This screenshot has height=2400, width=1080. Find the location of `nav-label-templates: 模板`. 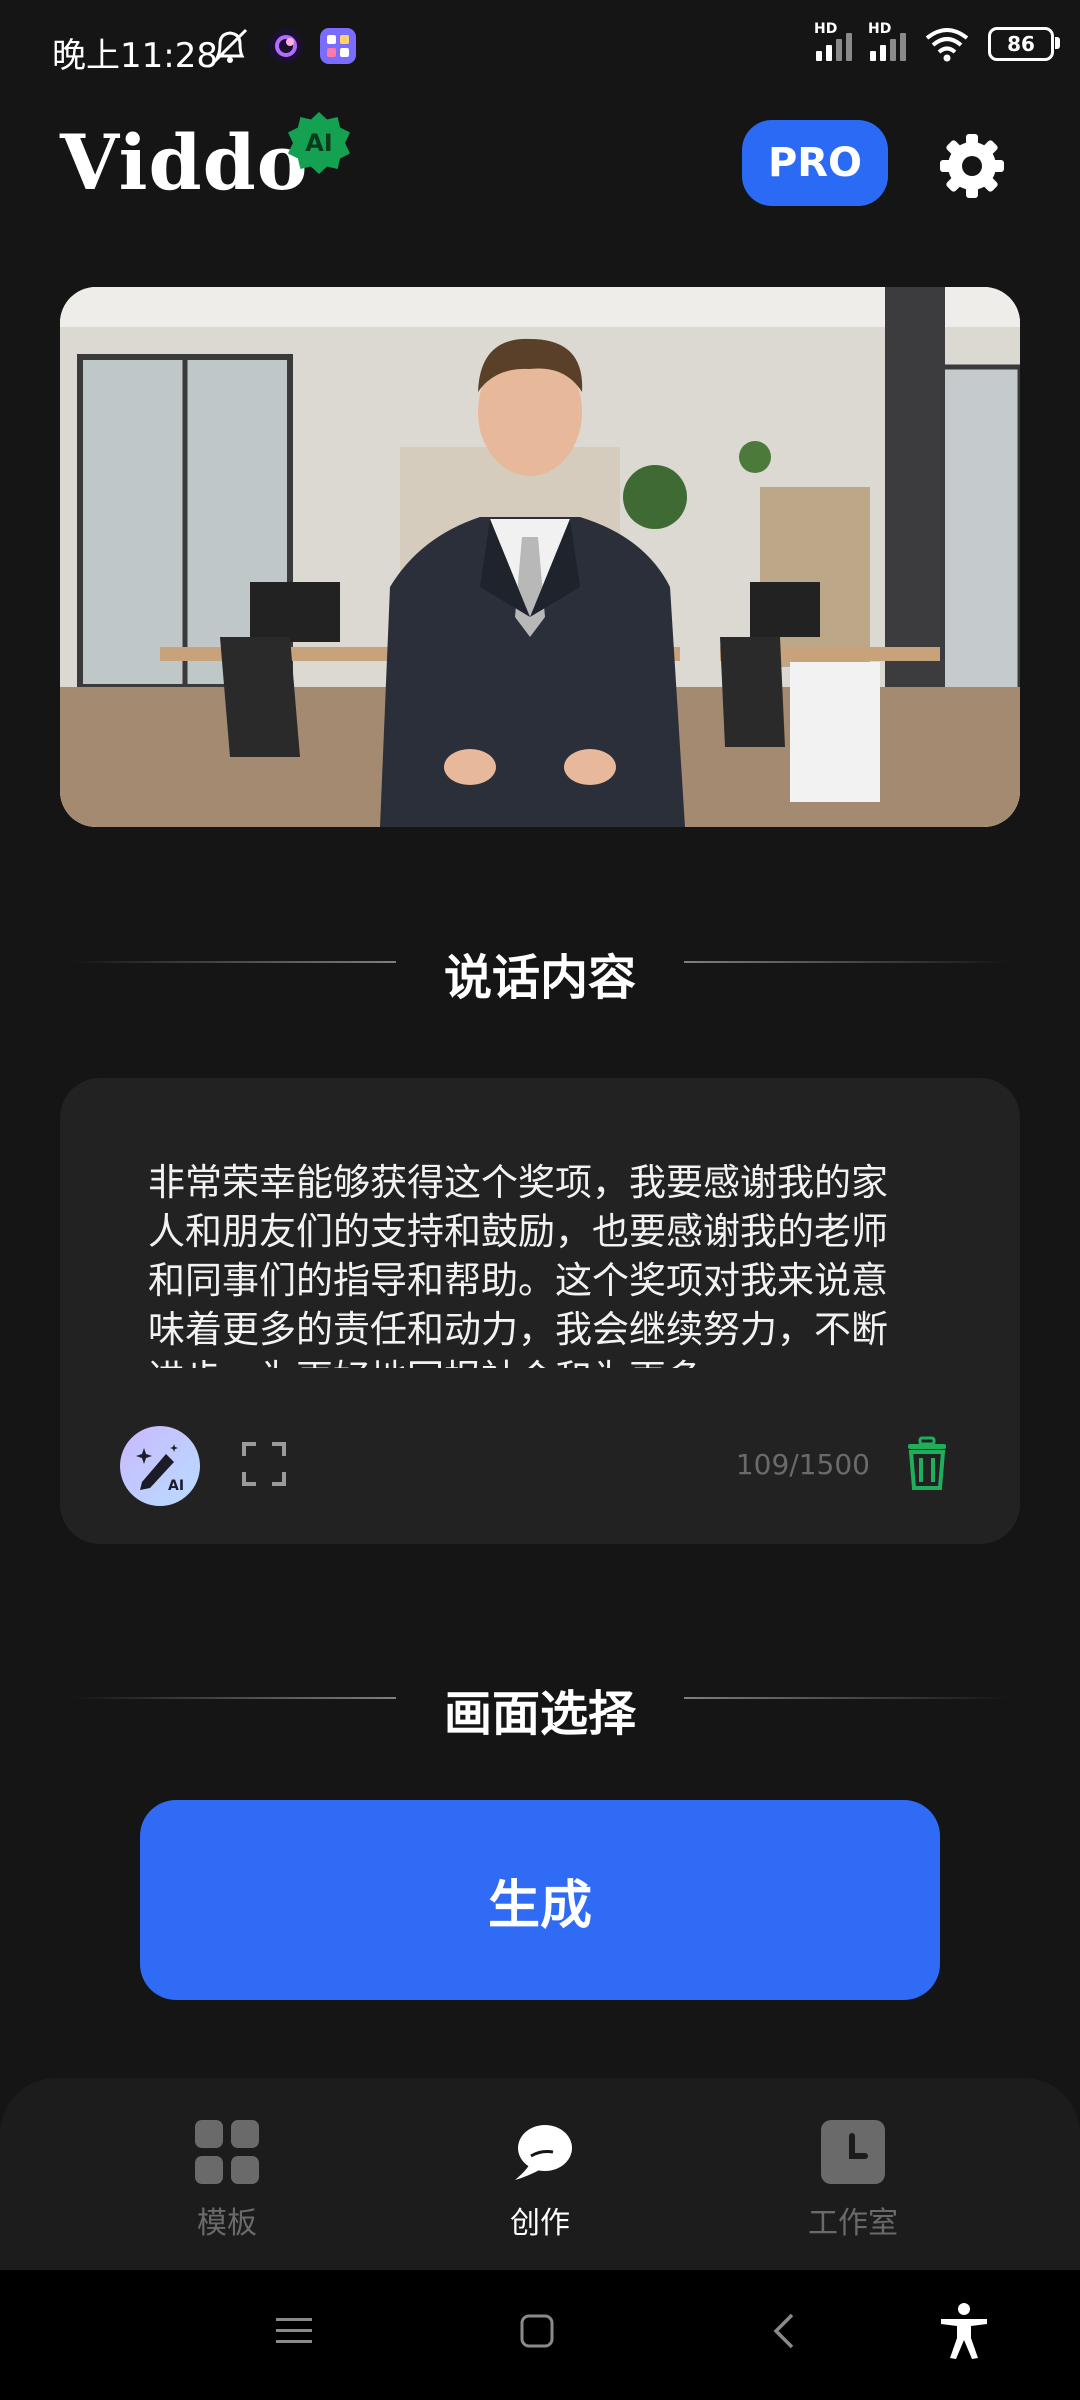

nav-label-templates: 模板 is located at coordinates (227, 2223).